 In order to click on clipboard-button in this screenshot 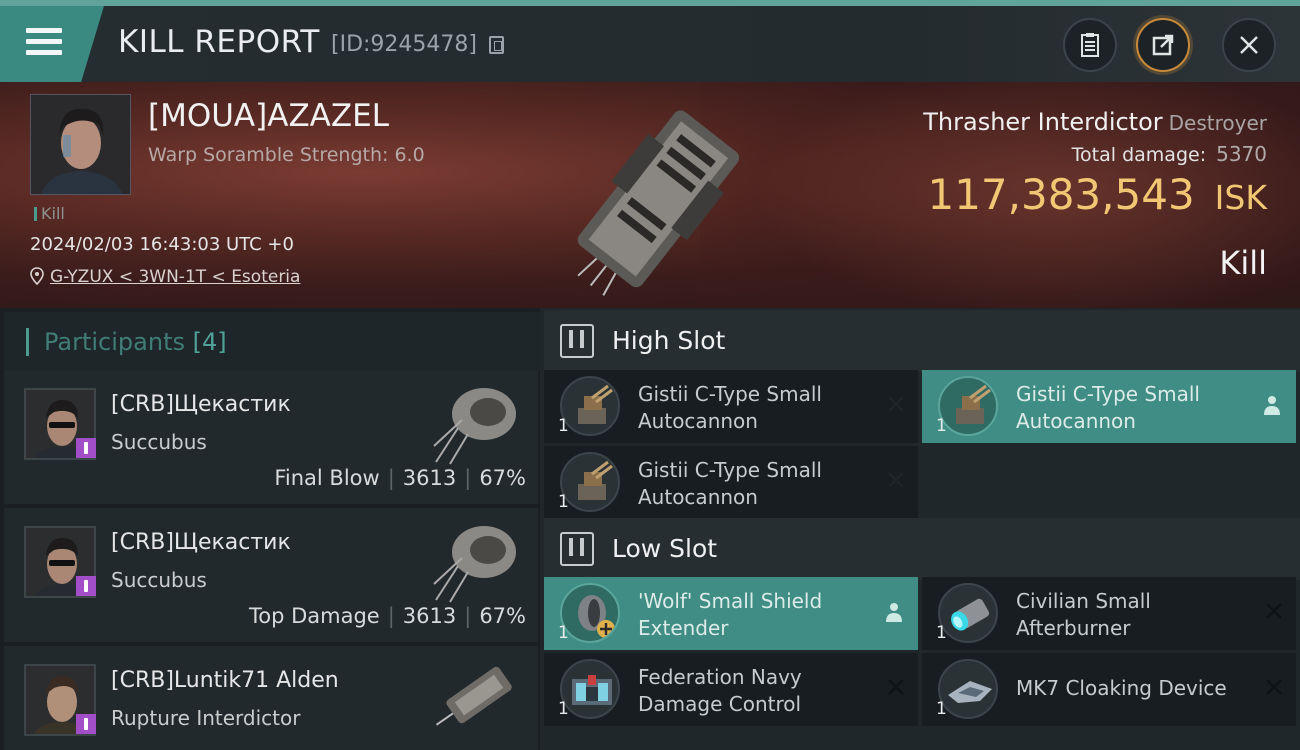, I will do `click(1090, 45)`.